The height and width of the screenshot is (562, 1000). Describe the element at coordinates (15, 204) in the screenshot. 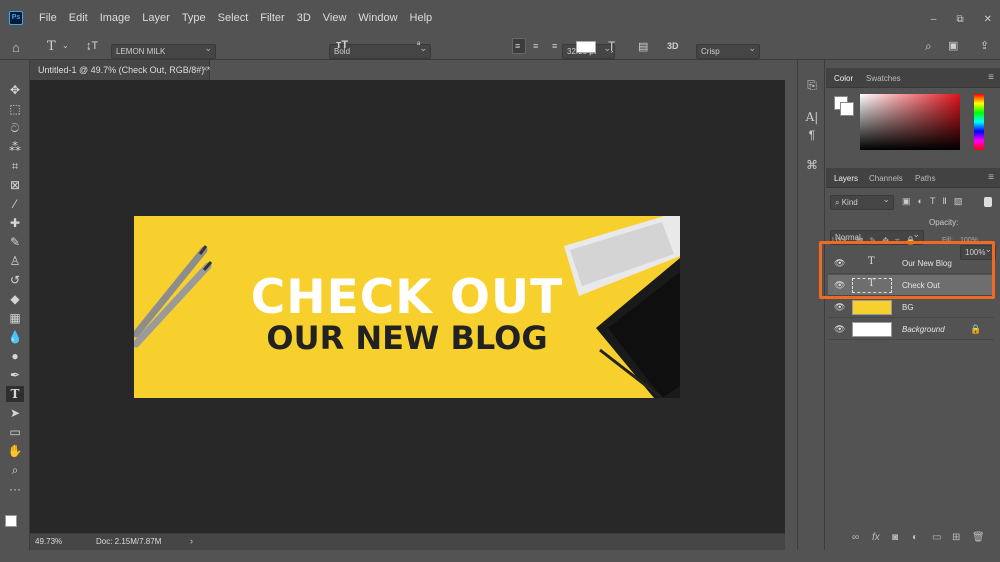

I see `eyedropper-icon: ⁄` at that location.